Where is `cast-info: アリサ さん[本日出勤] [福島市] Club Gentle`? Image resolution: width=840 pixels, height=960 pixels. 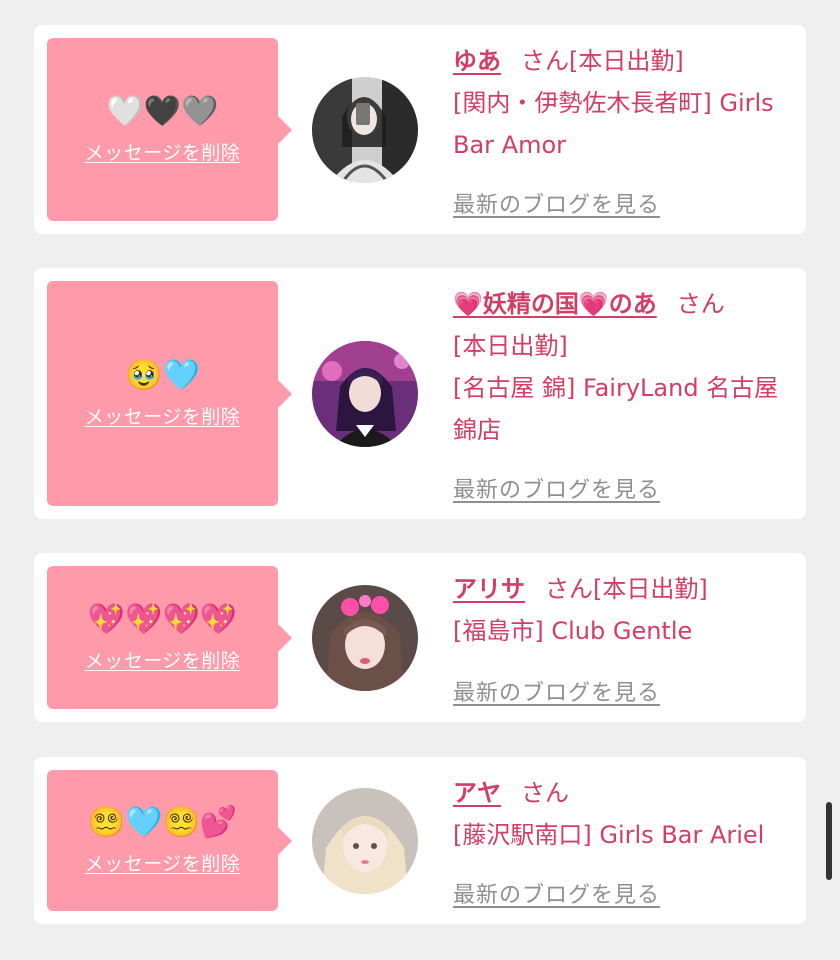 cast-info: アリサ さん[本日出勤] [福島市] Club Gentle is located at coordinates (625, 610).